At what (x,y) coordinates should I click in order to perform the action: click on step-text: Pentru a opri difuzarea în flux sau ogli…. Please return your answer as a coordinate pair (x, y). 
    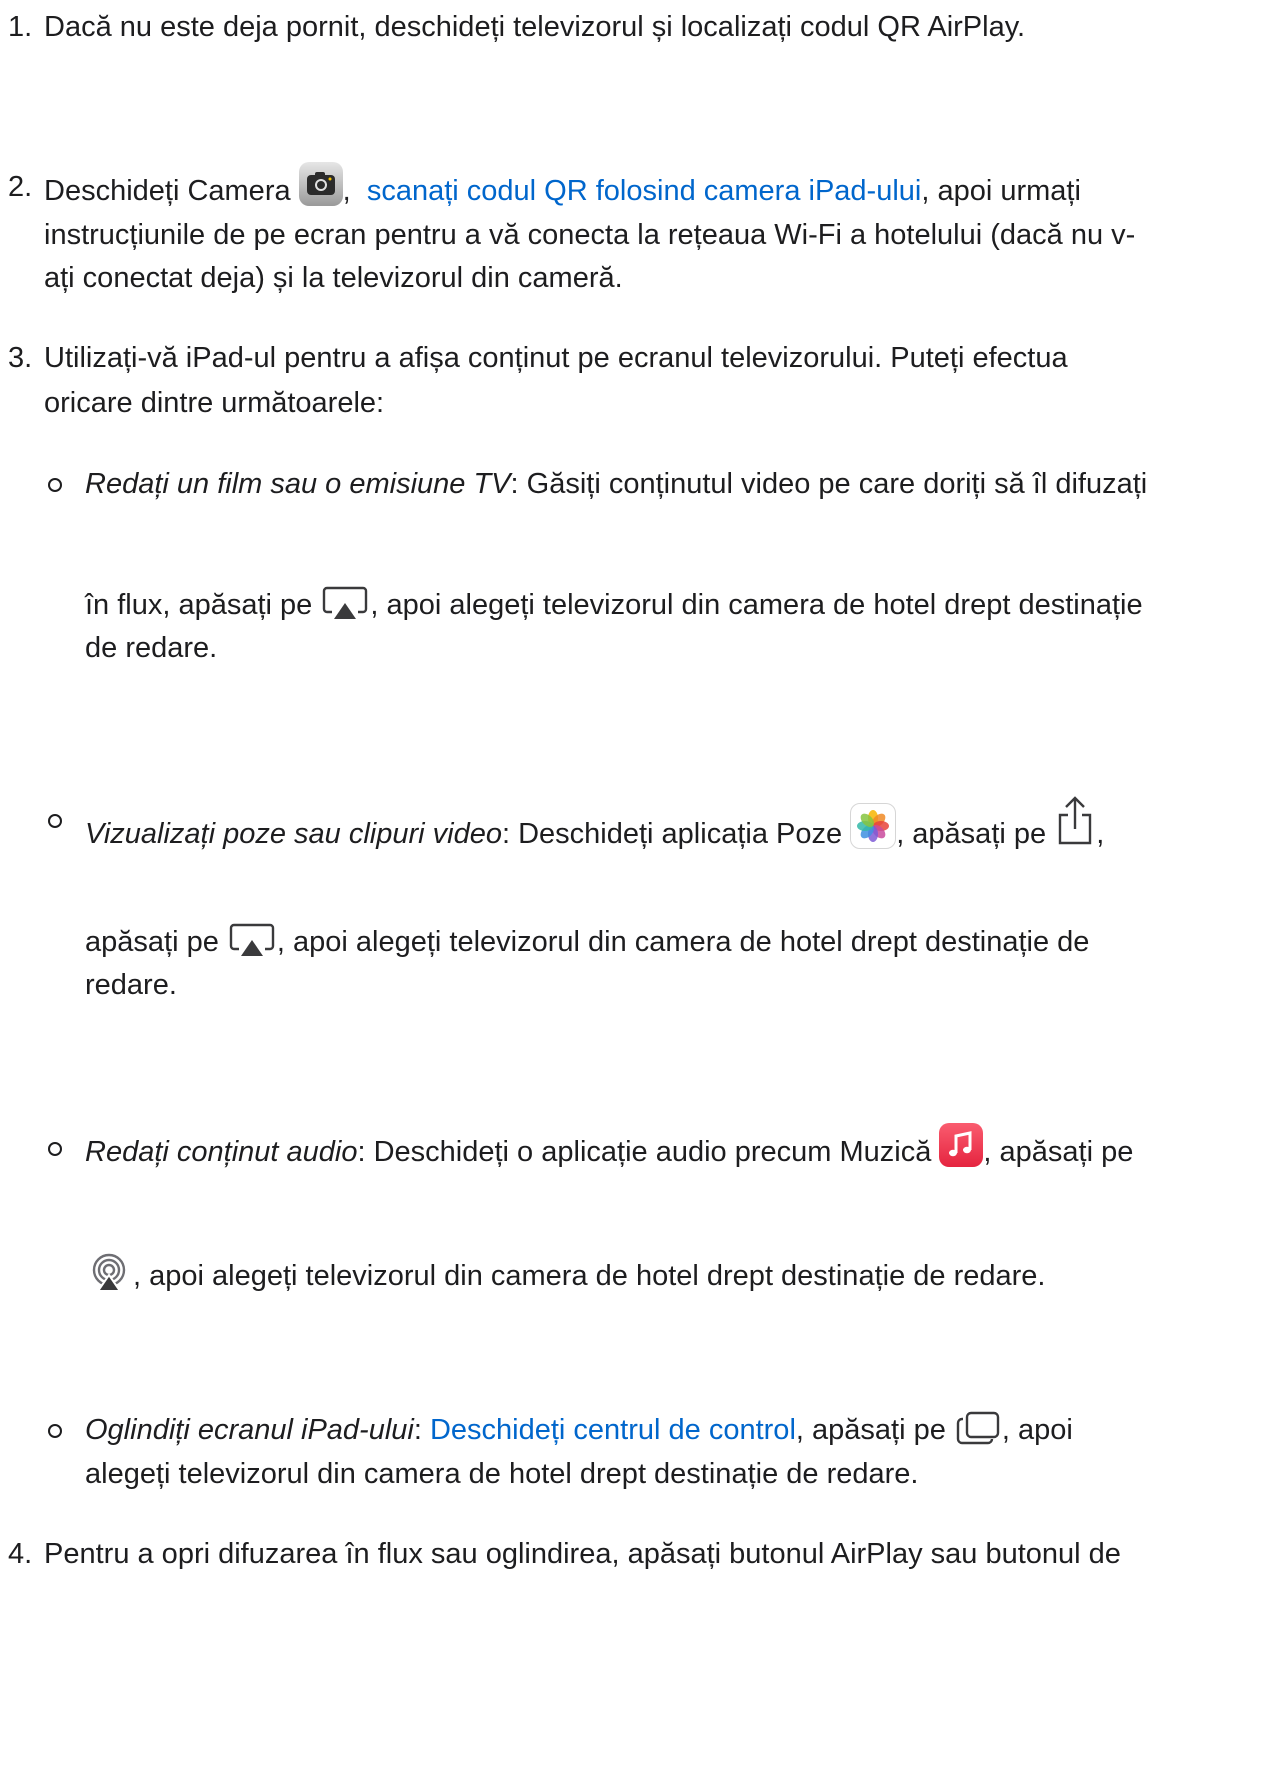
    Looking at the image, I should click on (582, 1554).